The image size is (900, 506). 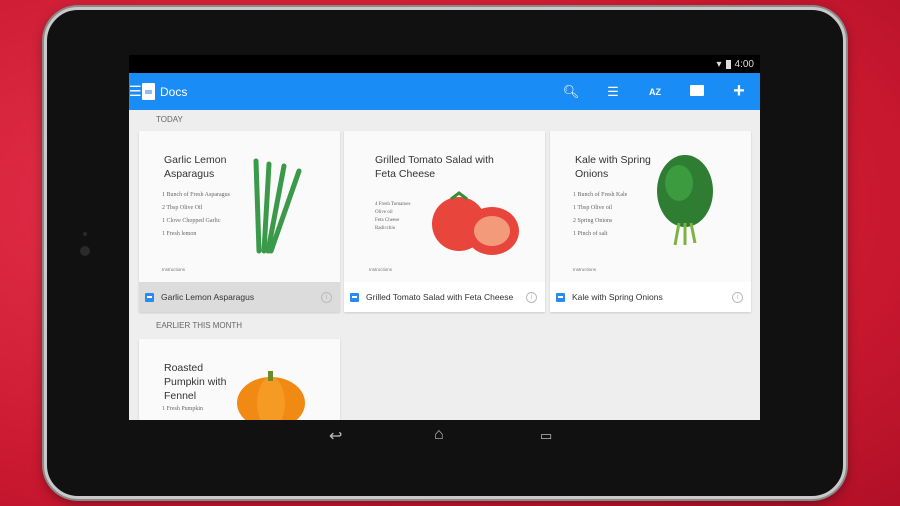 What do you see at coordinates (182, 208) in the screenshot?
I see `ingredient: 2 Tbsp Olive Oil` at bounding box center [182, 208].